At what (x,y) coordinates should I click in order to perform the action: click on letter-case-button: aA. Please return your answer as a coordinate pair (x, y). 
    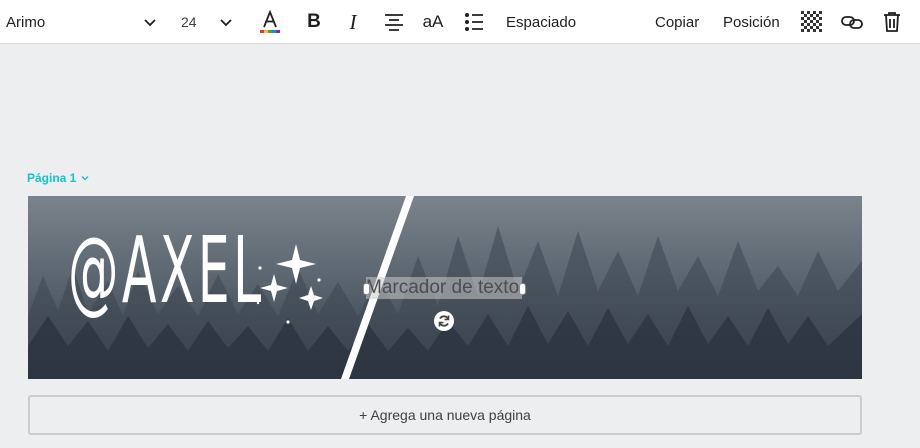
    Looking at the image, I should click on (433, 22).